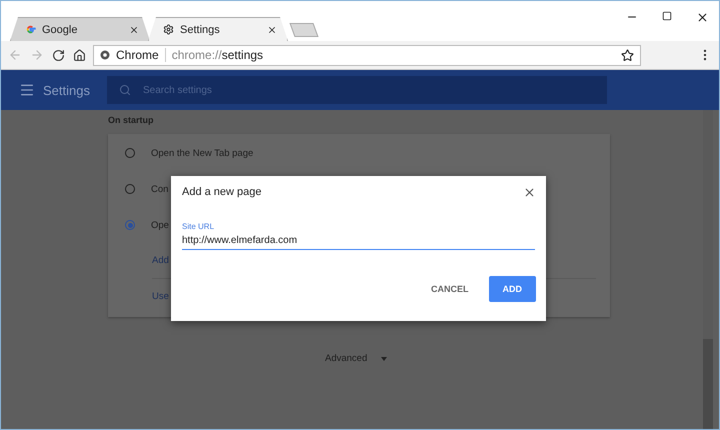  I want to click on site-info-icon, so click(105, 55).